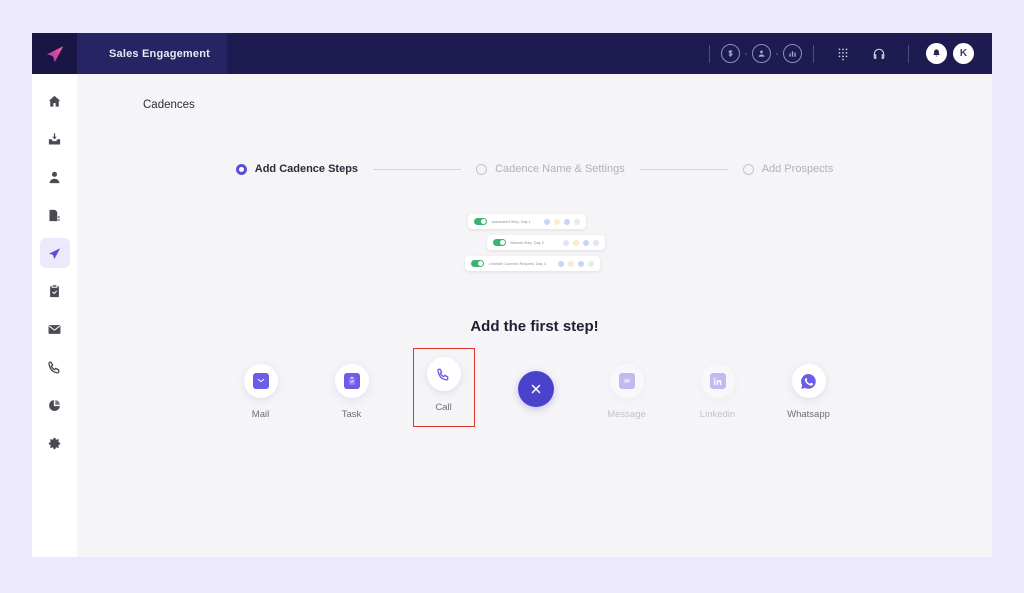 This screenshot has width=1024, height=593. I want to click on option-message: Message, so click(627, 388).